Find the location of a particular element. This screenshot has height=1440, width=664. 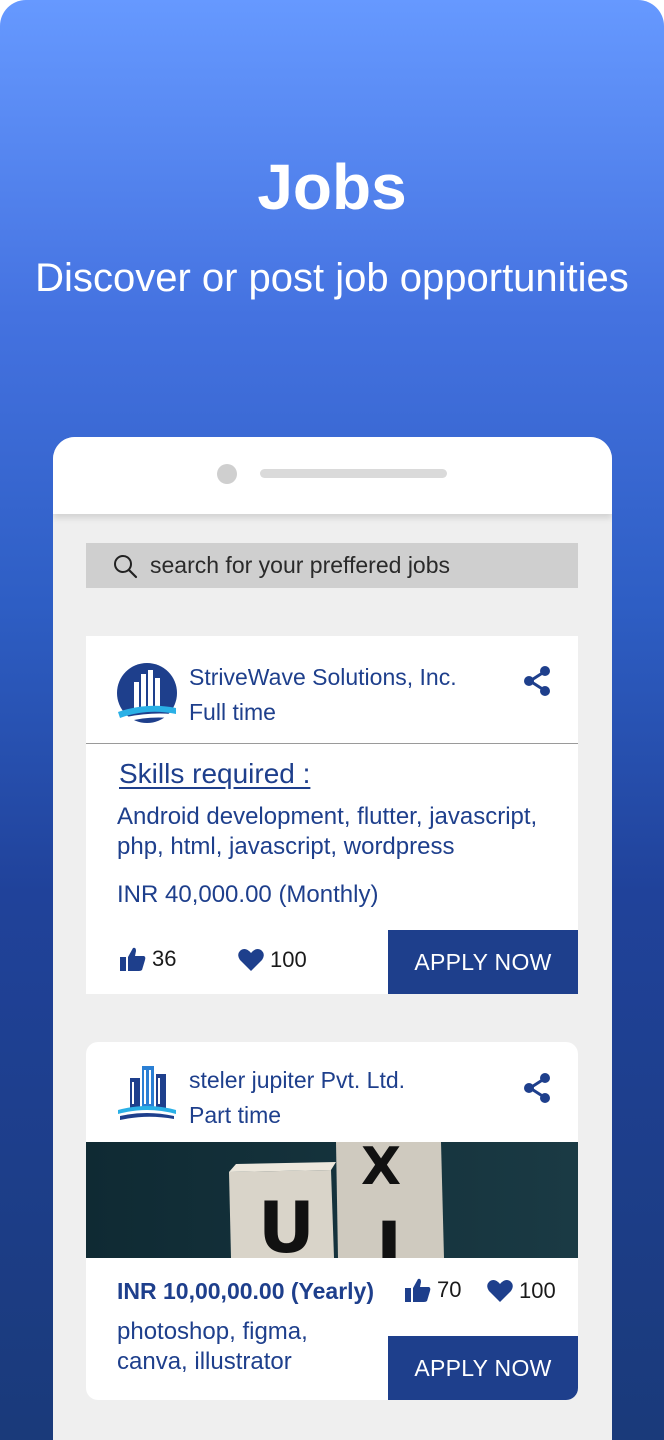

like-counter: 36 is located at coordinates (147, 959).